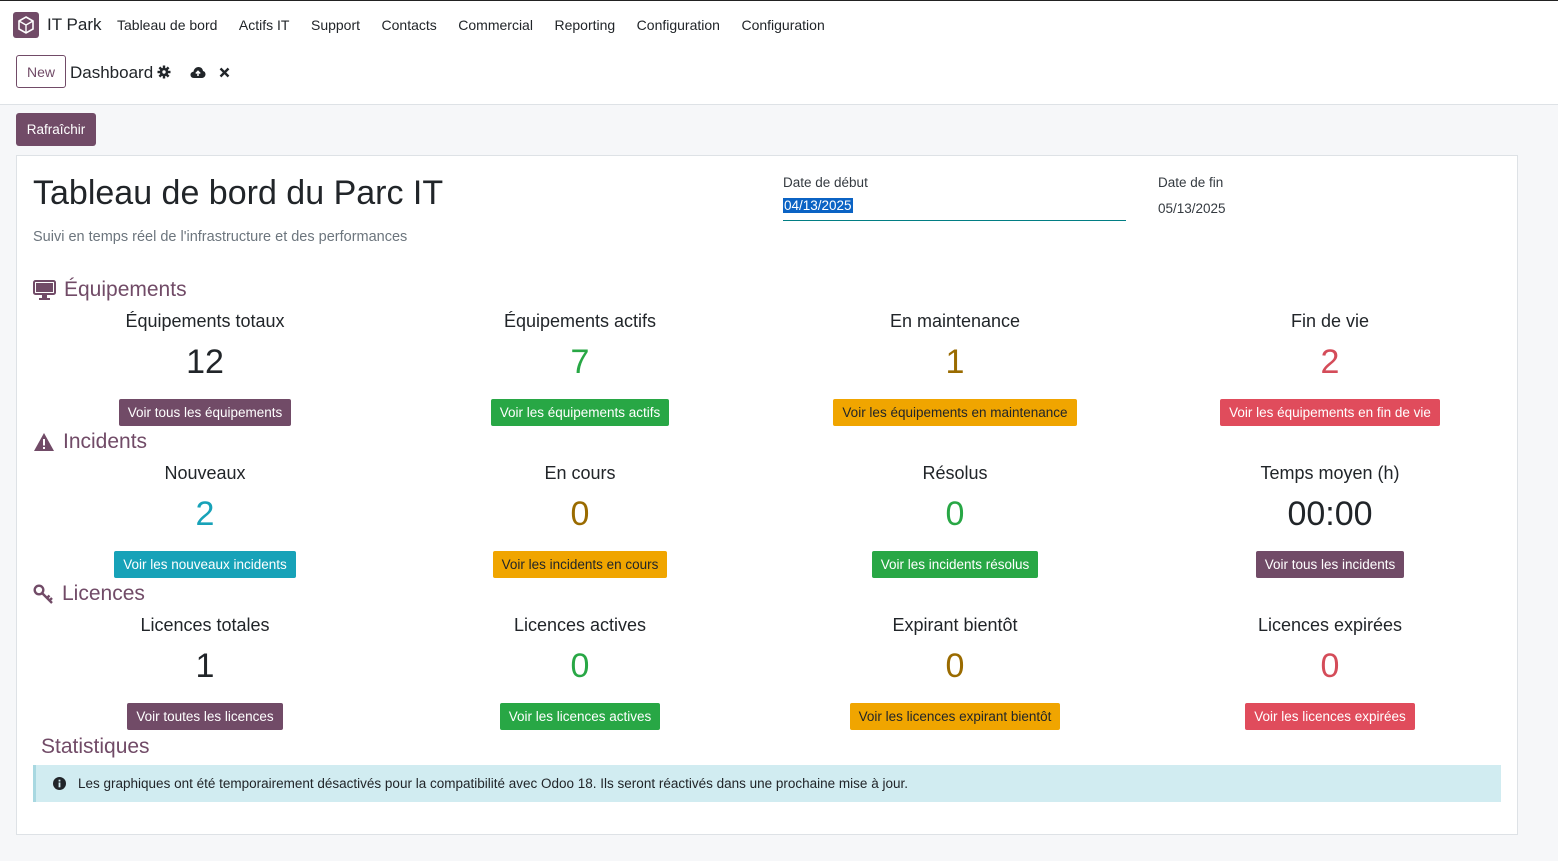  What do you see at coordinates (580, 412) in the screenshot?
I see `view-active-equipment-button: Voir les équipements actifs` at bounding box center [580, 412].